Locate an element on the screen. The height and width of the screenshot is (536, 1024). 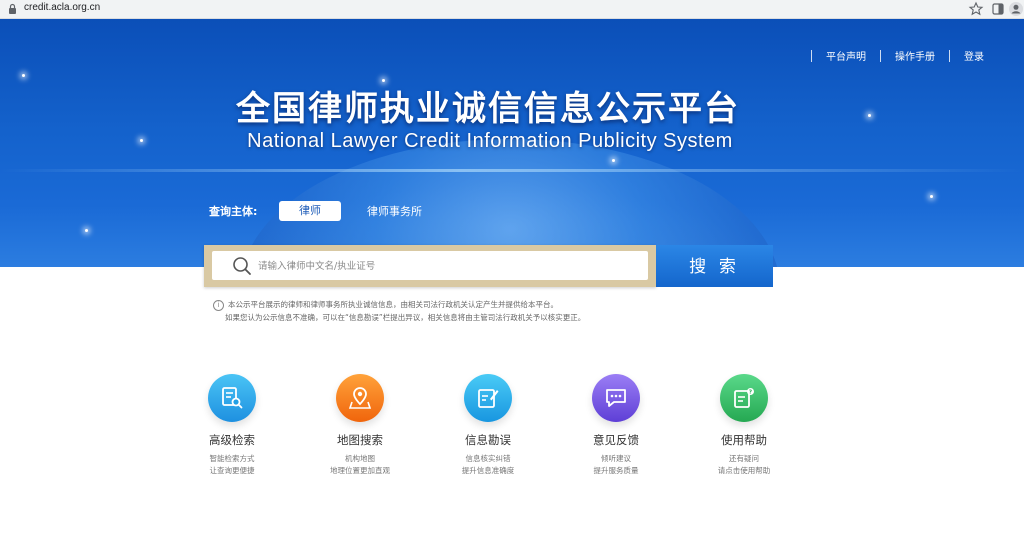
feature-feedback: 意见反馈 倾听建议 提升服务质量 is located at coordinates (616, 425).